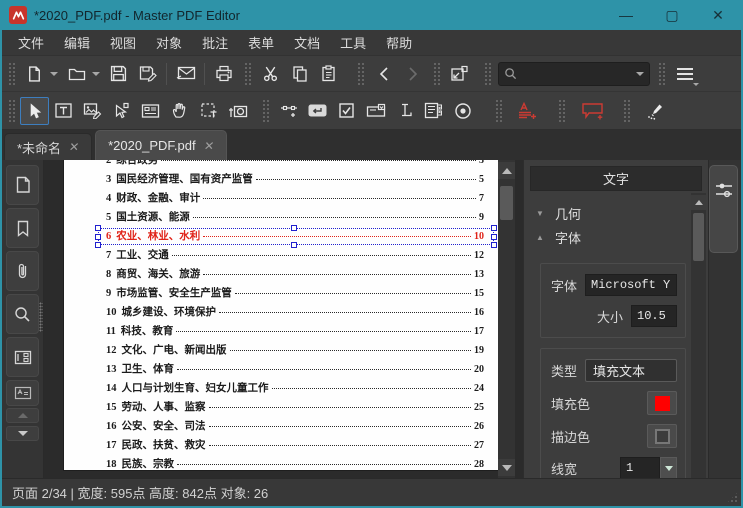 This screenshot has height=508, width=743. What do you see at coordinates (640, 467) in the screenshot?
I see `line-width-input` at bounding box center [640, 467].